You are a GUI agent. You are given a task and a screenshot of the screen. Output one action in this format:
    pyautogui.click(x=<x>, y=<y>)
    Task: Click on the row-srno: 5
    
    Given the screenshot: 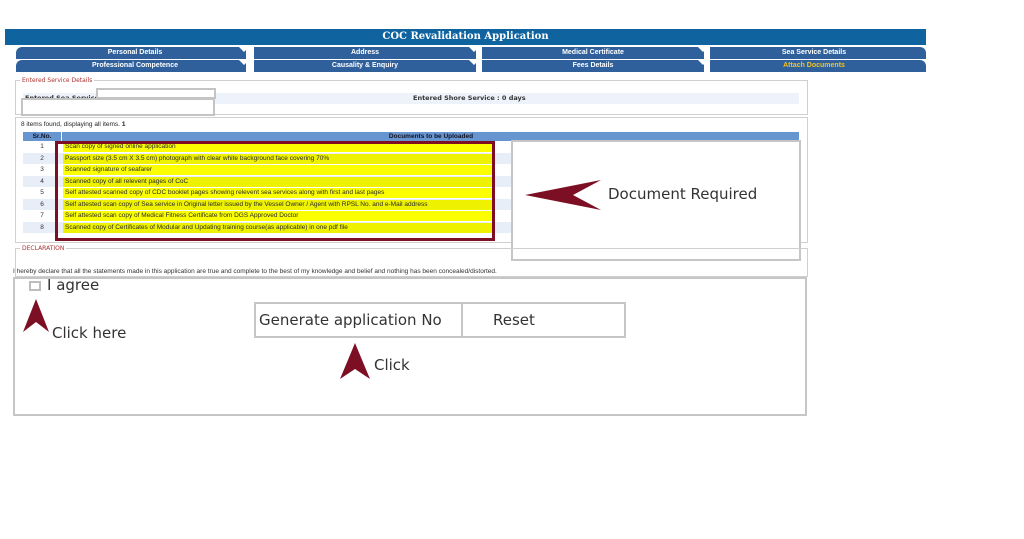 What is the action you would take?
    pyautogui.click(x=42, y=192)
    